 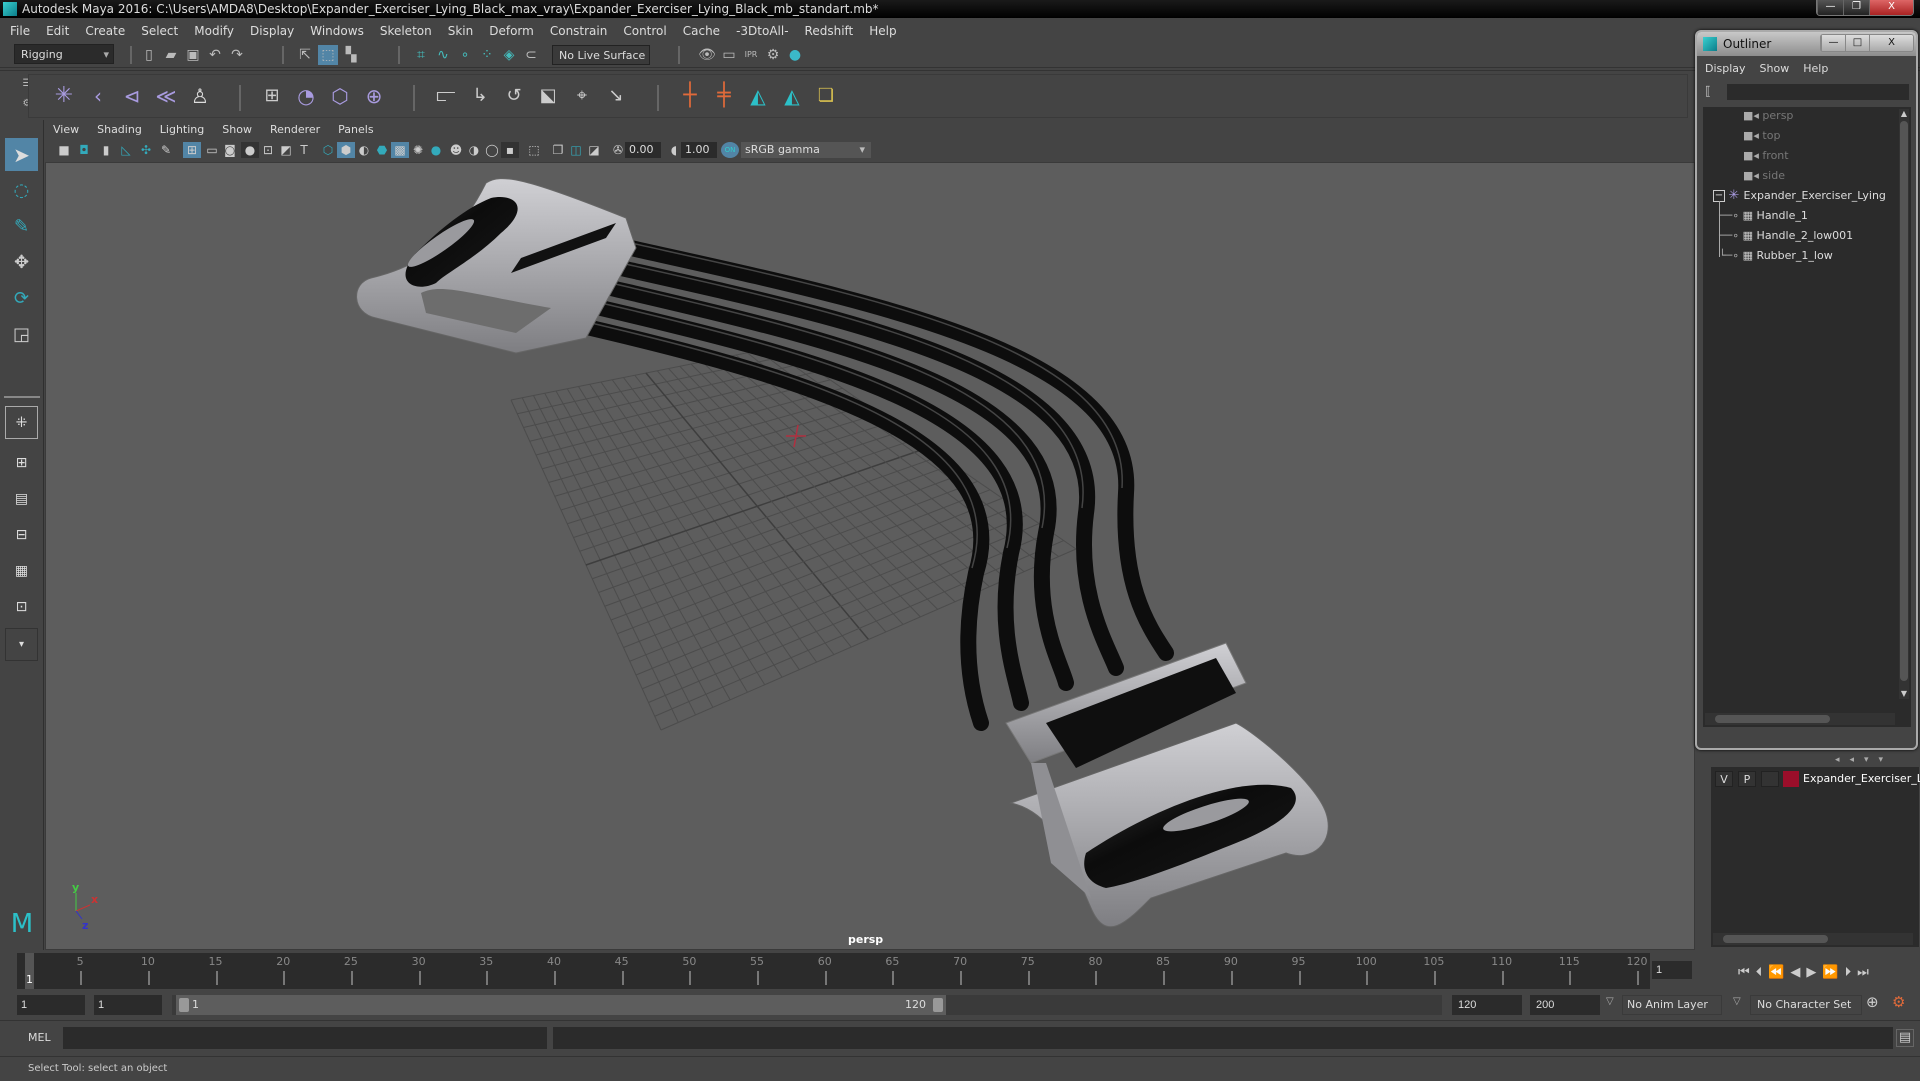 I want to click on outliner-horizontal-scrollbar, so click(x=1800, y=719).